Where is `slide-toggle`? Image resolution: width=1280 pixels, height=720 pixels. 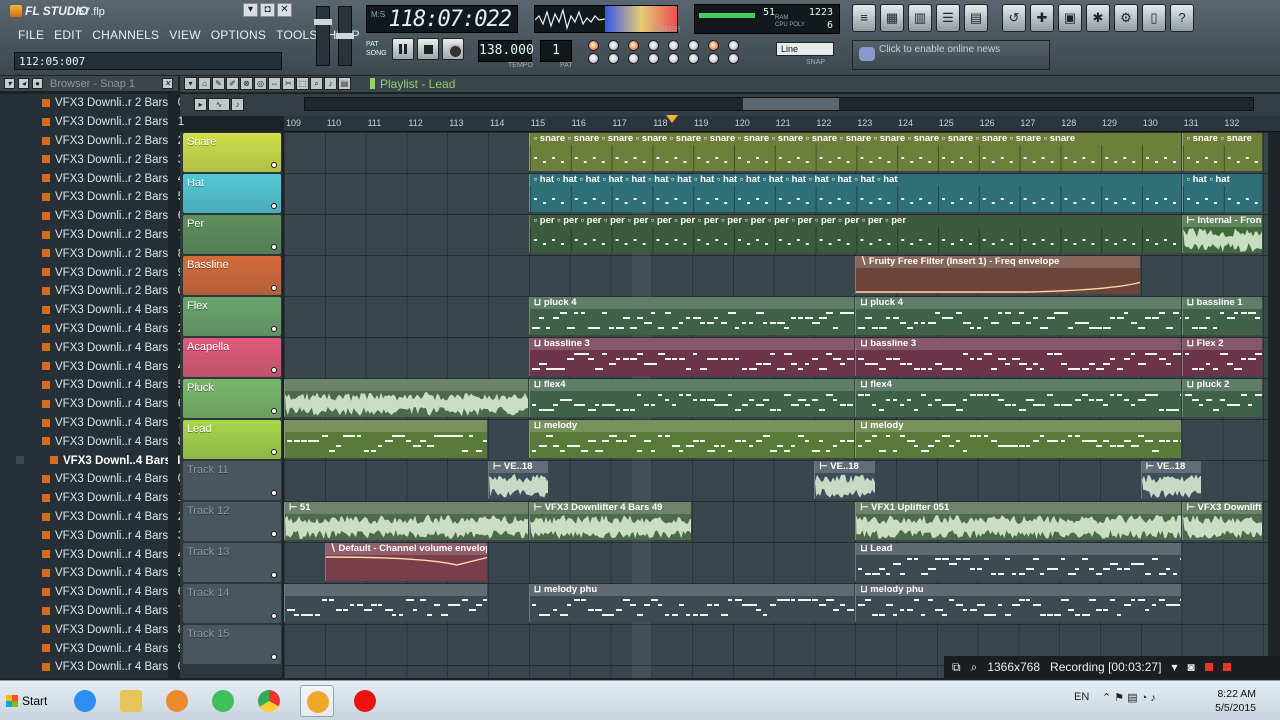 slide-toggle is located at coordinates (653, 58).